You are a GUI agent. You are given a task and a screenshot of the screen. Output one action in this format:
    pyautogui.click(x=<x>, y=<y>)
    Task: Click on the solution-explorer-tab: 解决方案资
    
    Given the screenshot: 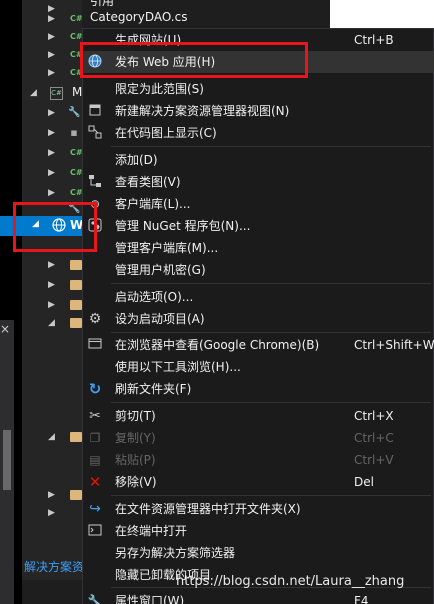 What is the action you would take?
    pyautogui.click(x=54, y=566)
    